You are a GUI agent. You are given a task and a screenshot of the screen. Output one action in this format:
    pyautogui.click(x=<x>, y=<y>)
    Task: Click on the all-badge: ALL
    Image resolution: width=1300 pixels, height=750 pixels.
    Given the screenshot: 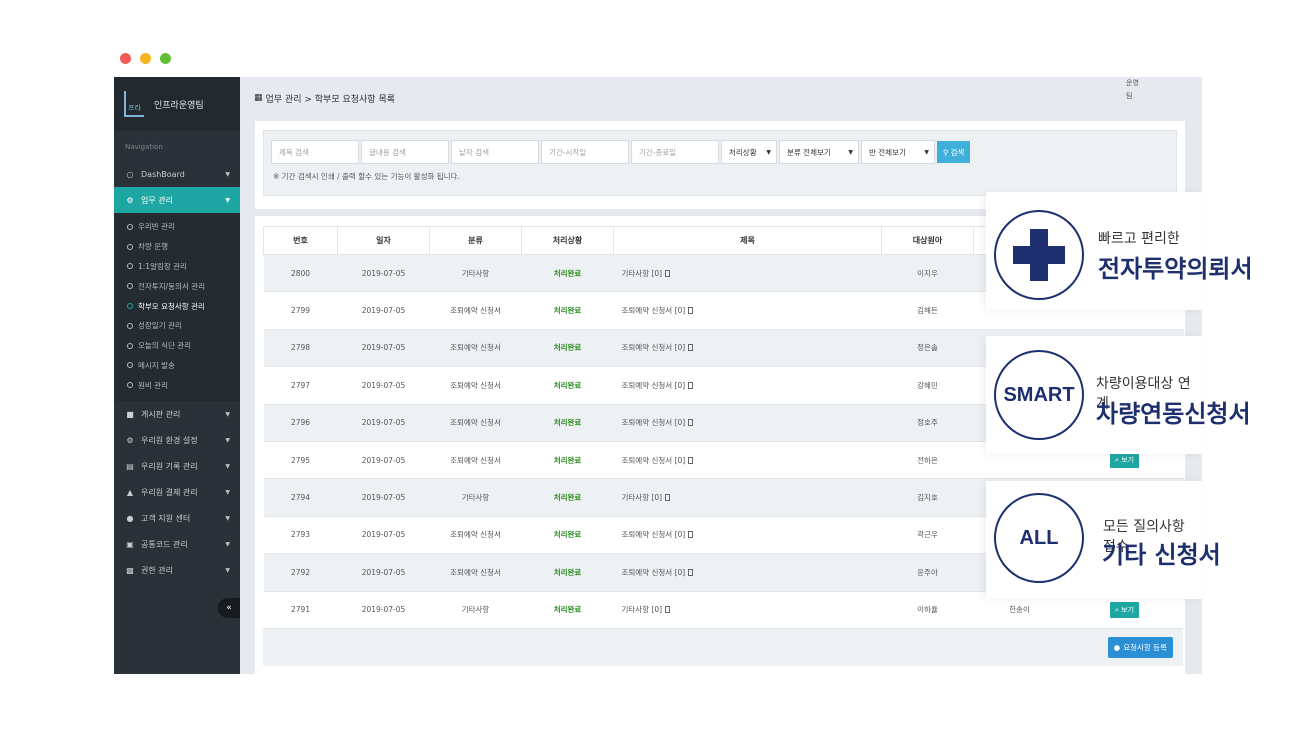 What is the action you would take?
    pyautogui.click(x=1039, y=538)
    